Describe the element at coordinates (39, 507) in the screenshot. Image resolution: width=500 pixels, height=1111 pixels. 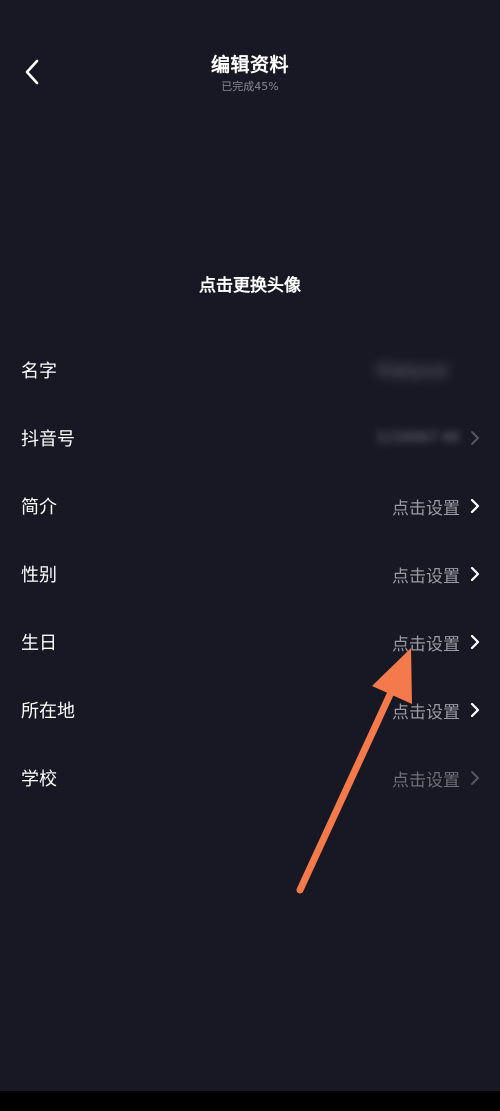
I see `row-label: 简介` at that location.